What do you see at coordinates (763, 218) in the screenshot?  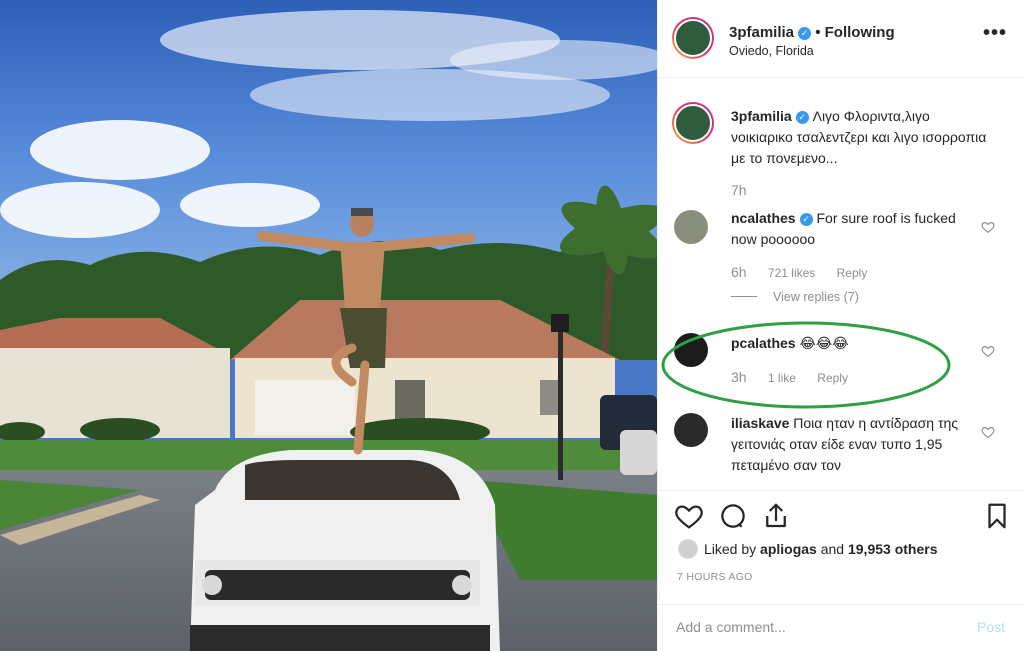 I see `comment-username: ncalathes` at bounding box center [763, 218].